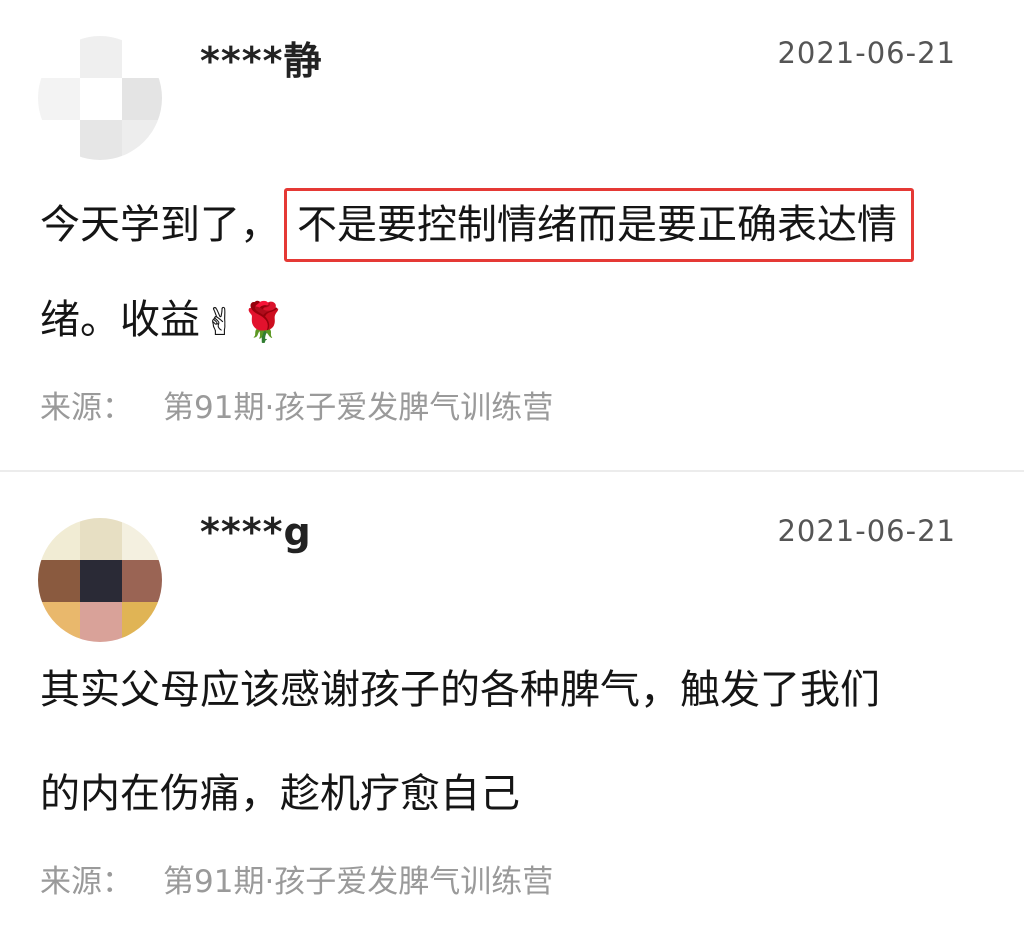  Describe the element at coordinates (160, 225) in the screenshot. I see `comment-text: 今天学到了，` at that location.